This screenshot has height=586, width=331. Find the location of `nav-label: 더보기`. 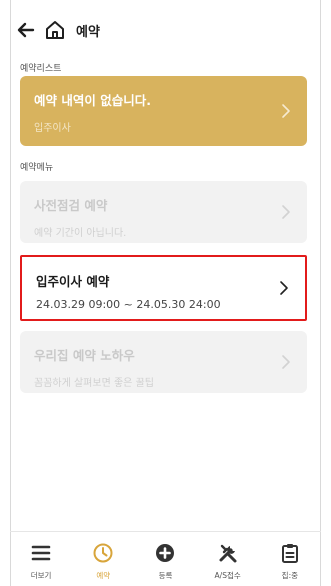

nav-label: 더보기 is located at coordinates (41, 575).